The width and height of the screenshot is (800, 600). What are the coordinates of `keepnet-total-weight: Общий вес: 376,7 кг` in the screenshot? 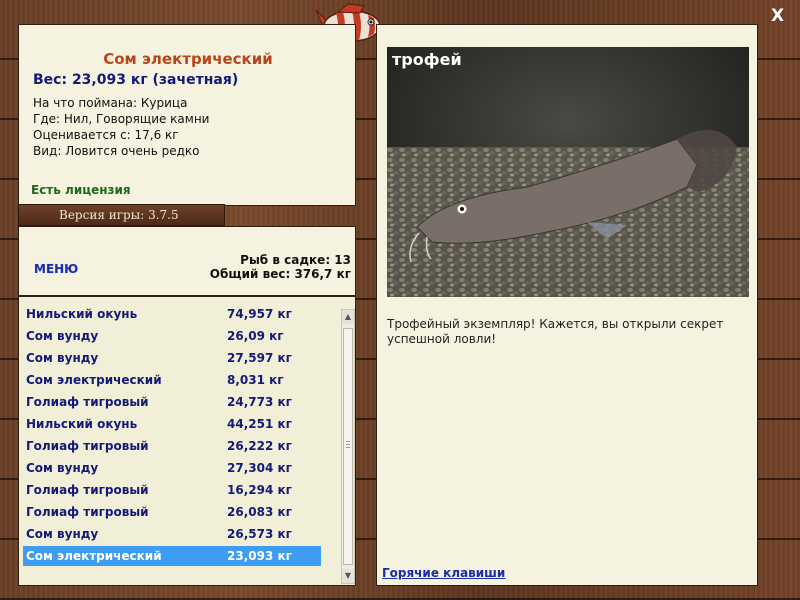 It's located at (280, 274).